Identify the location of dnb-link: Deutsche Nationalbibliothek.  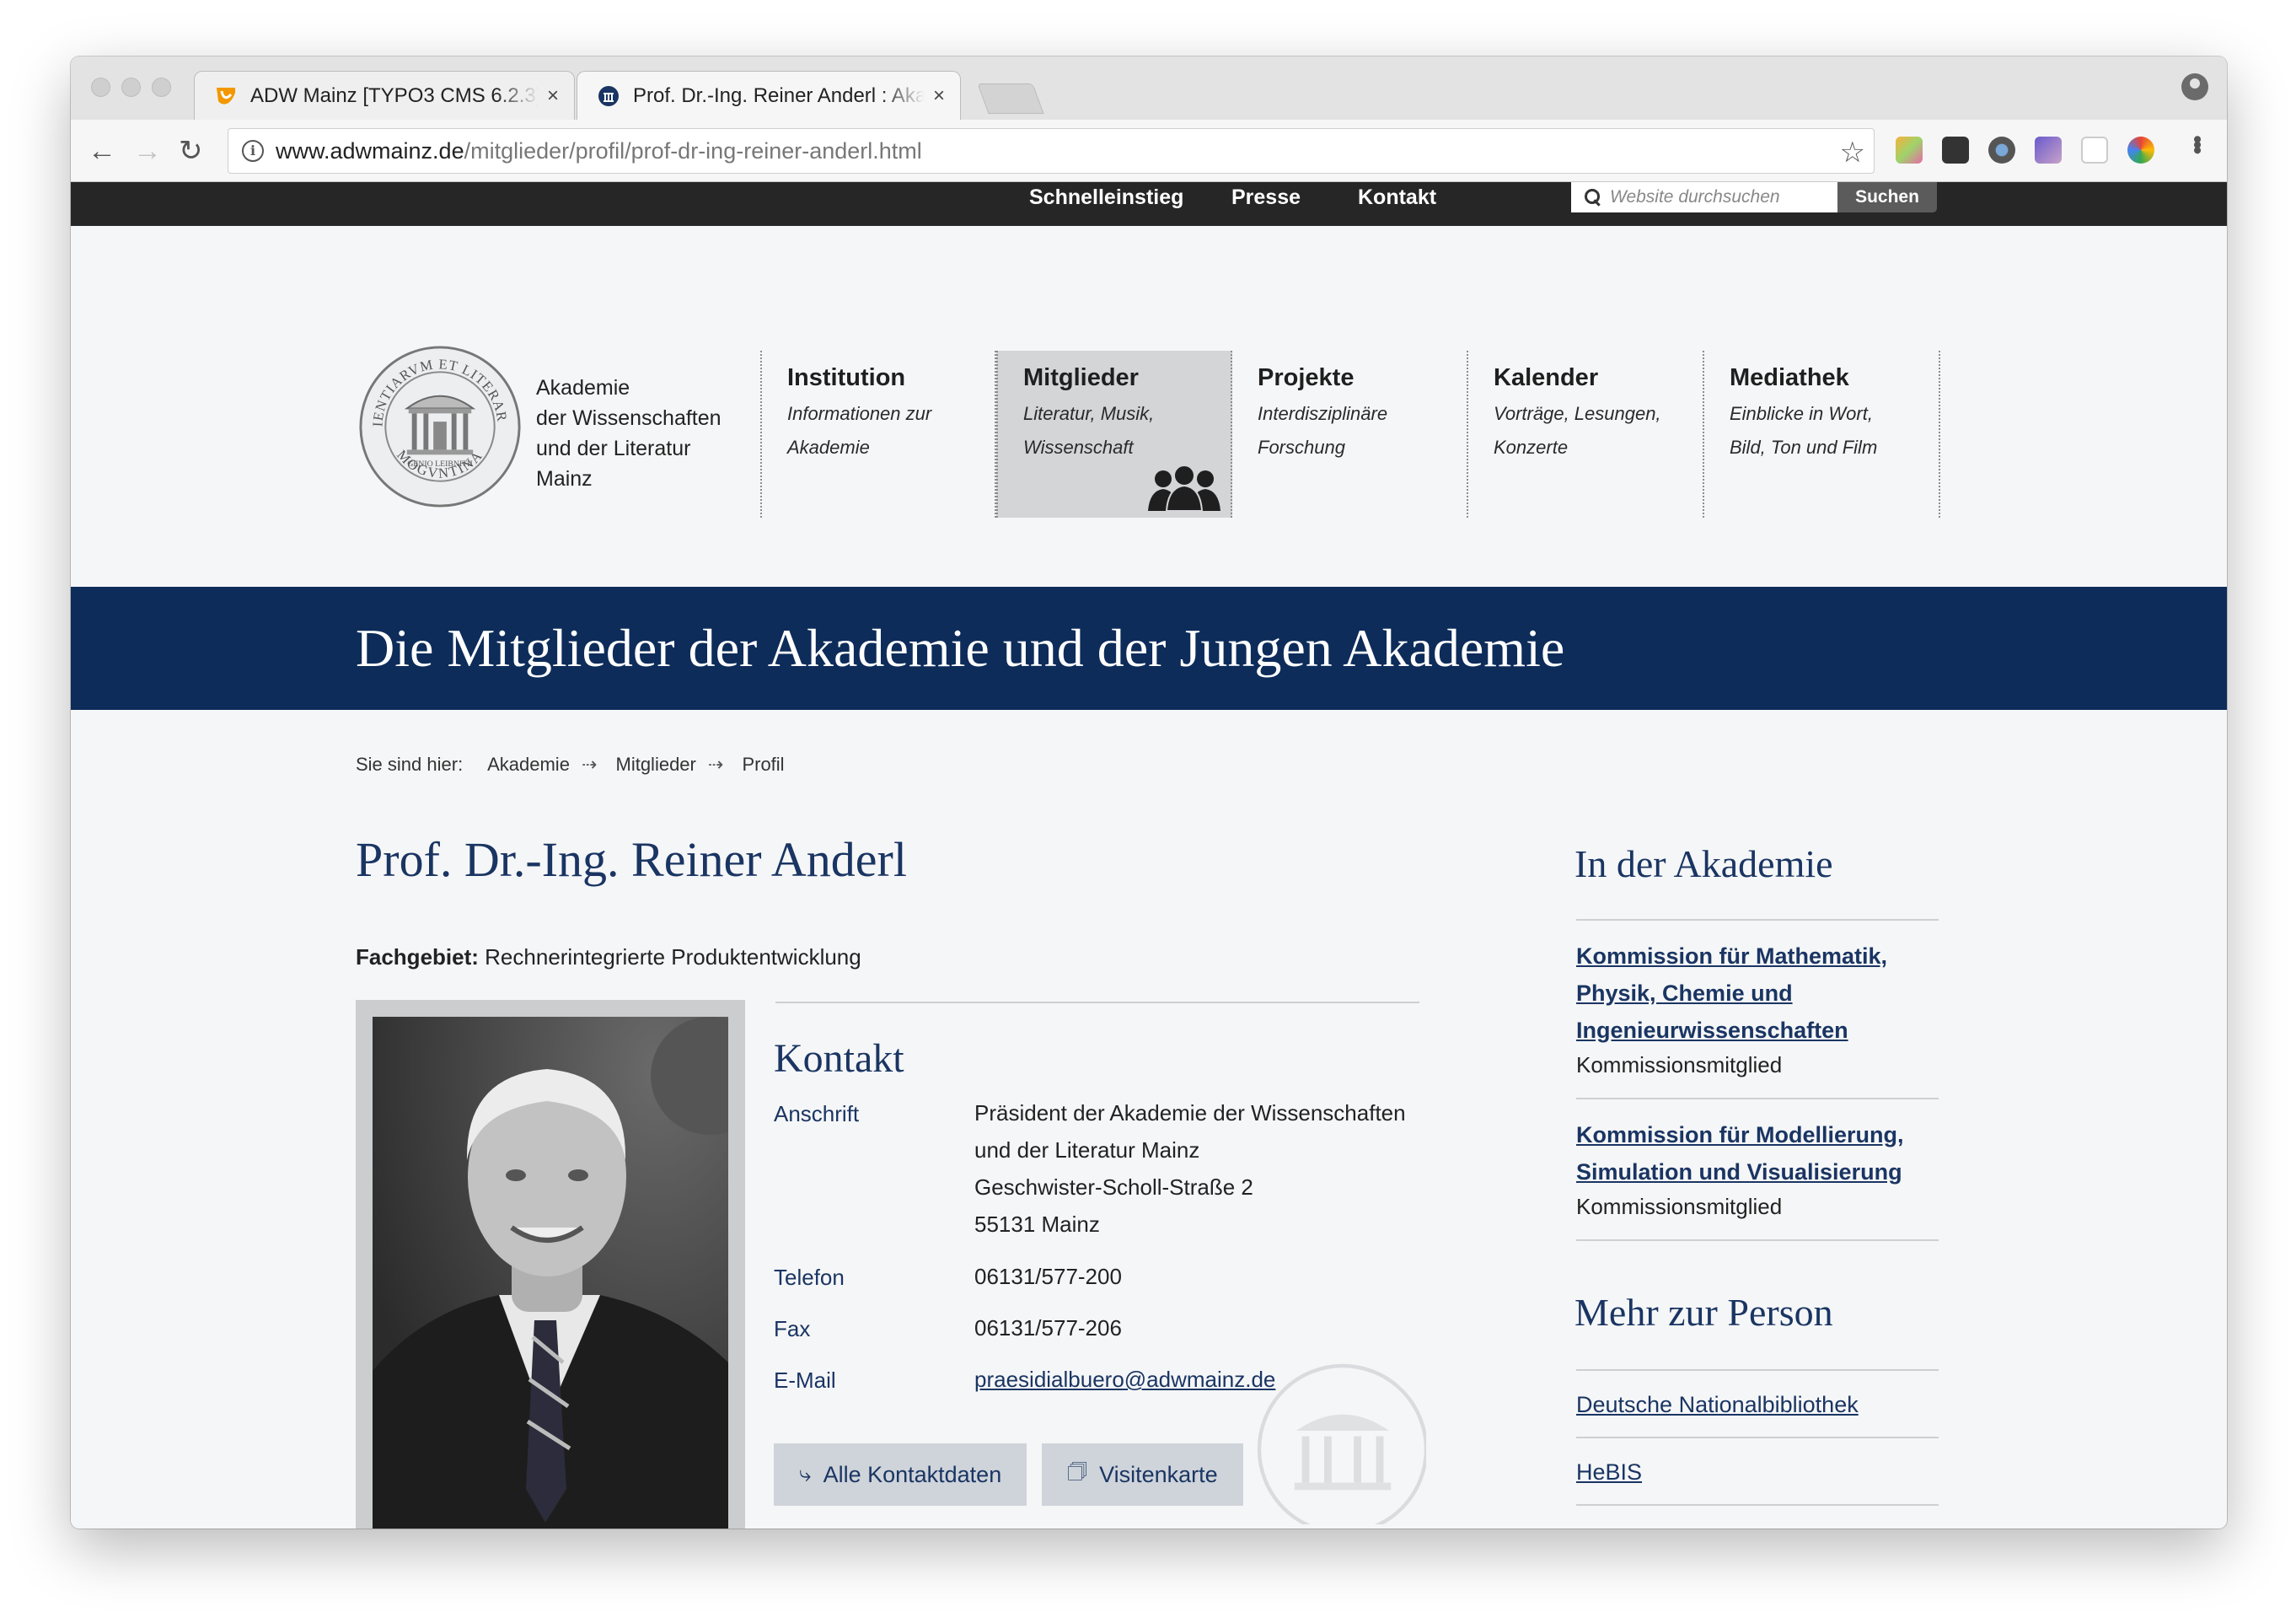
(1761, 1405).